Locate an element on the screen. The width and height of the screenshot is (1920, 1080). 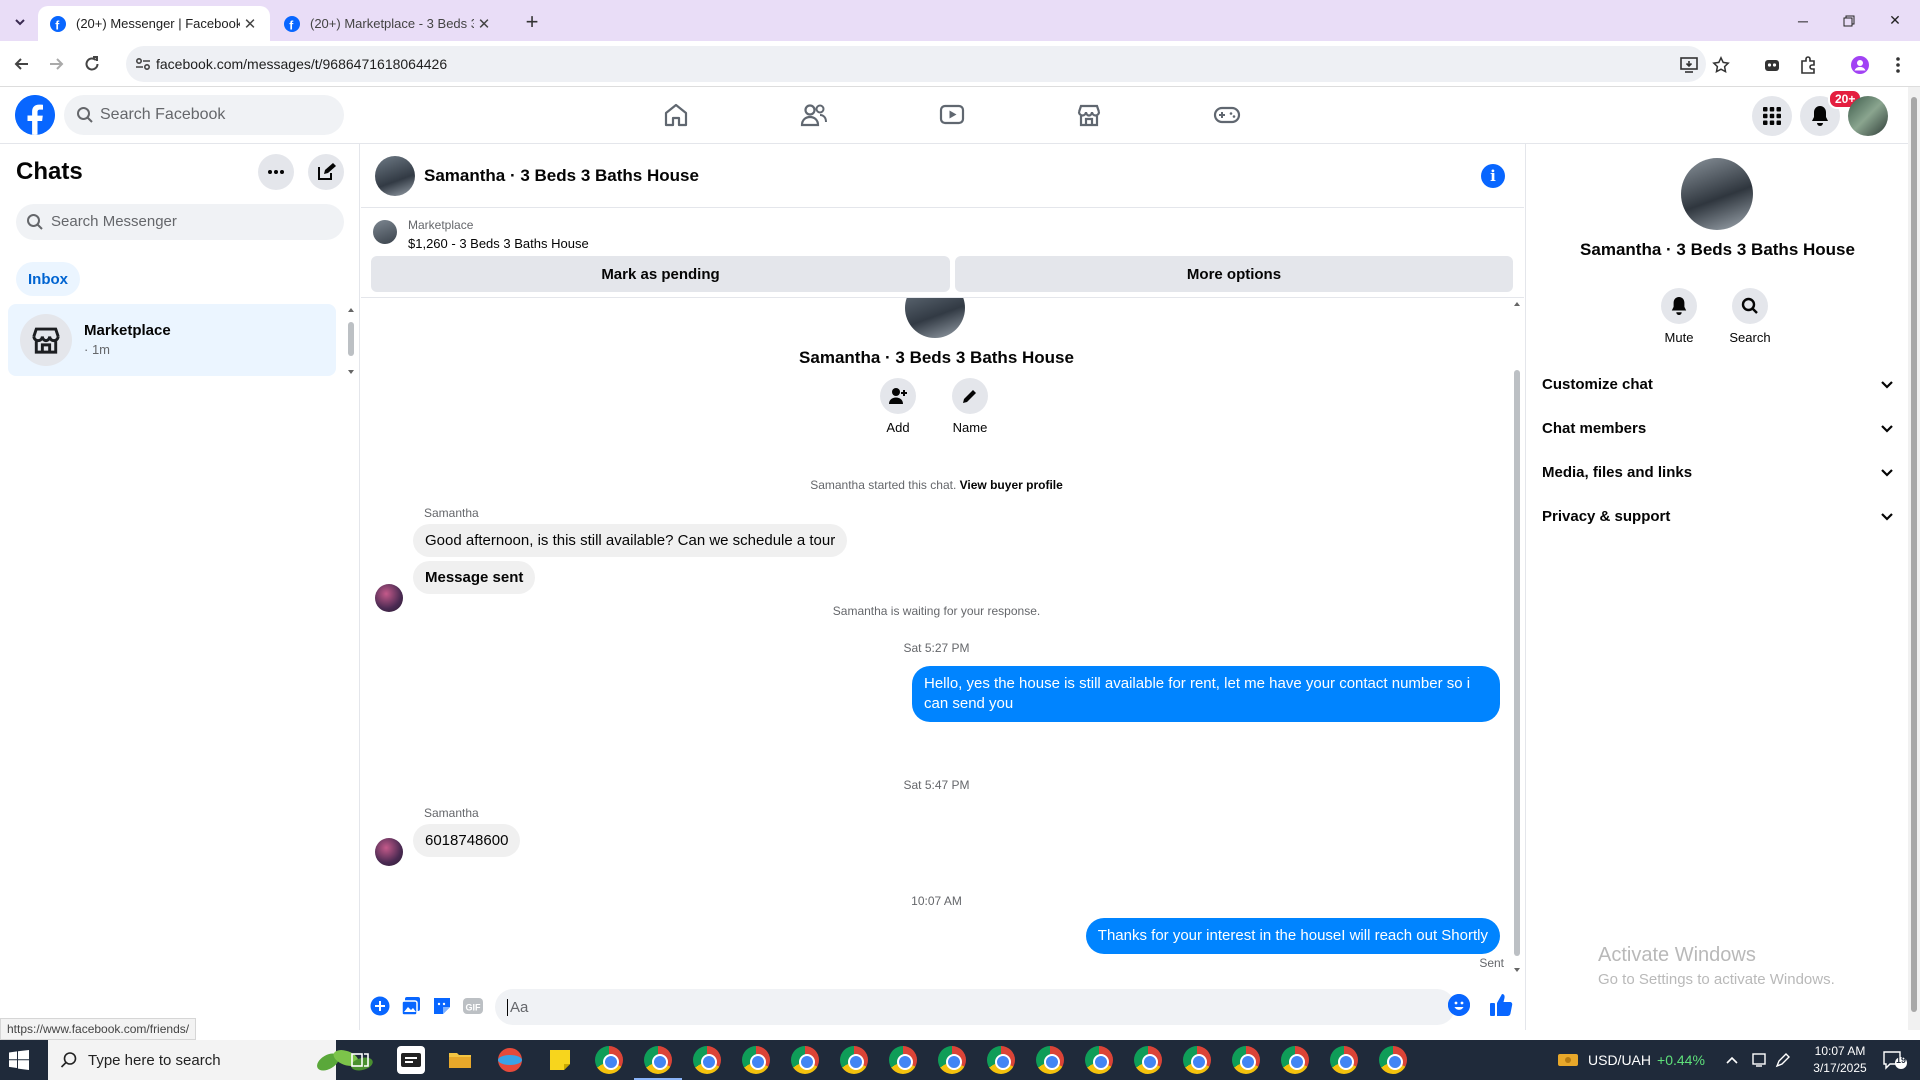
extensions-puzzle-icon is located at coordinates (1808, 65).